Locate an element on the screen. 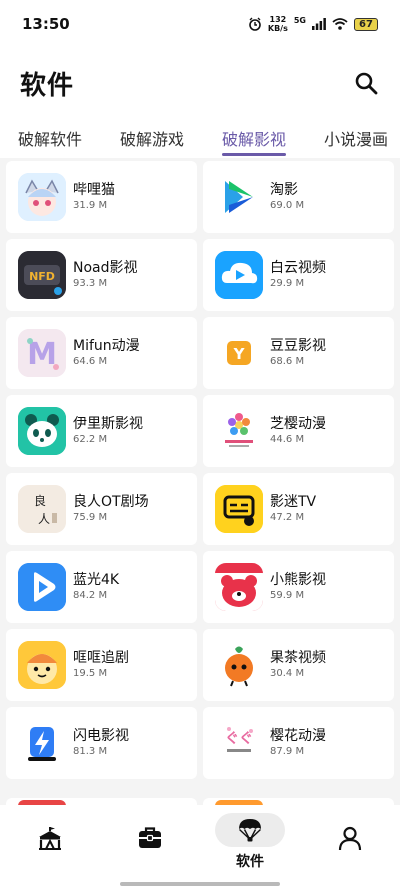 This screenshot has width=400, height=889. nav-label-software: 软件 is located at coordinates (250, 862).